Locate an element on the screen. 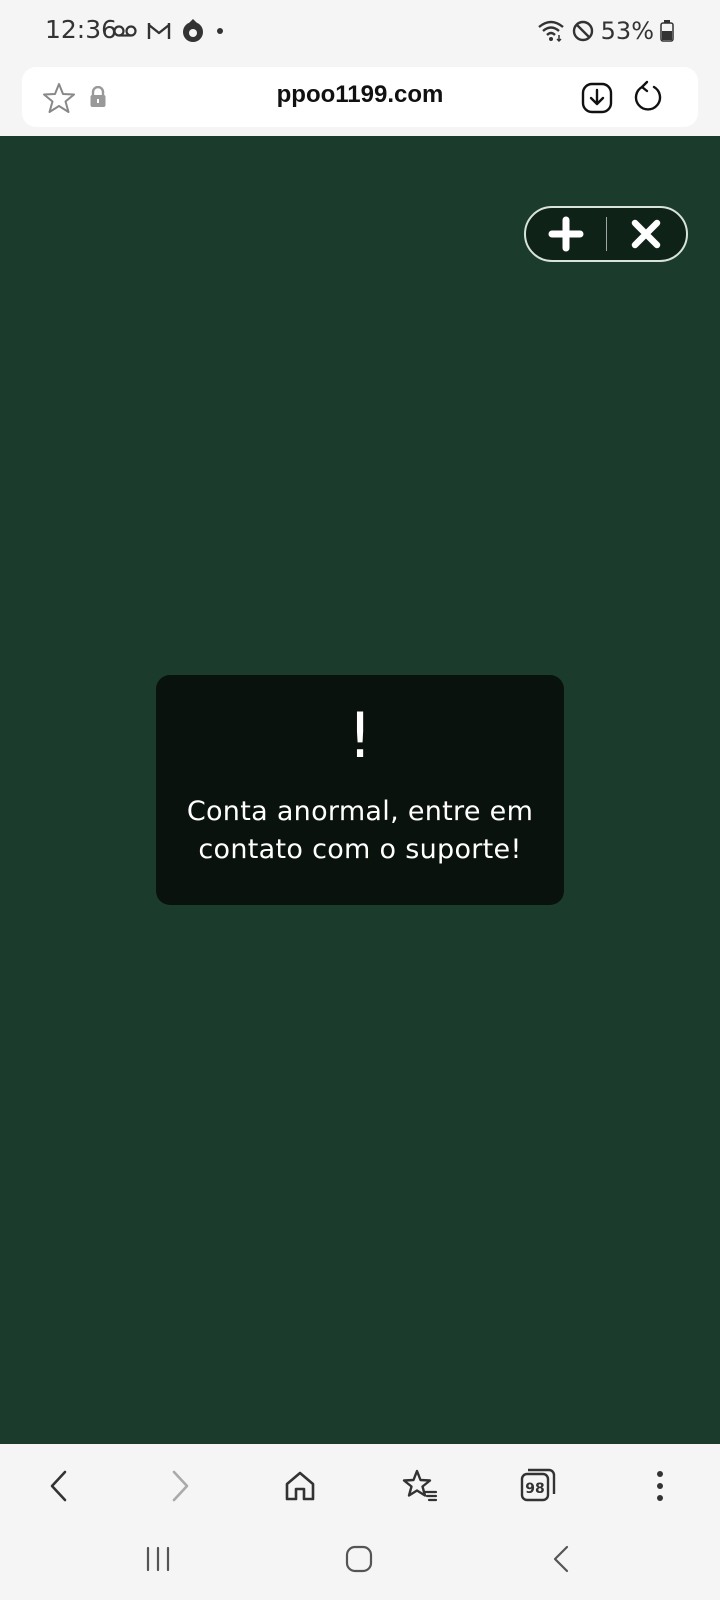  recent-apps-icon is located at coordinates (158, 1559).